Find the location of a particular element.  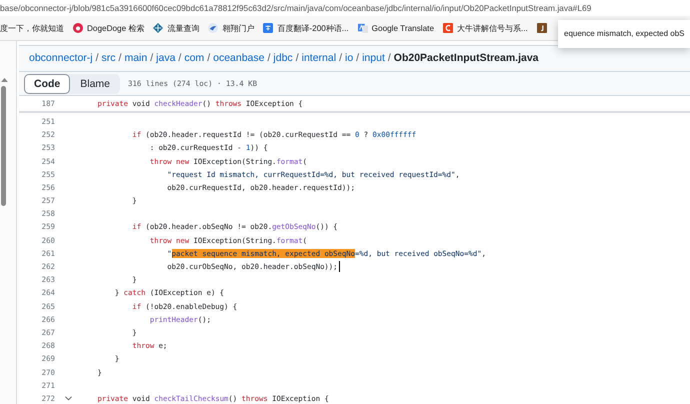

current-file-name: Ob20PacketInputStream.java is located at coordinates (466, 58).